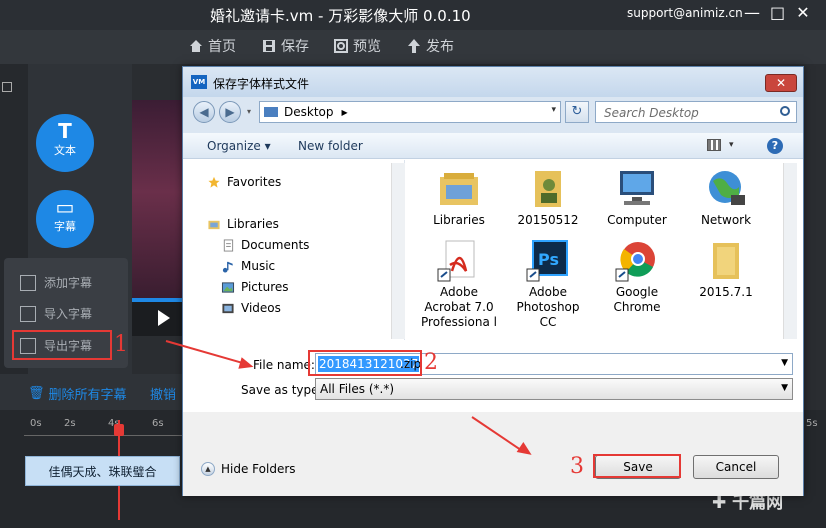 This screenshot has width=826, height=528. What do you see at coordinates (269, 46) in the screenshot?
I see `save-icon` at bounding box center [269, 46].